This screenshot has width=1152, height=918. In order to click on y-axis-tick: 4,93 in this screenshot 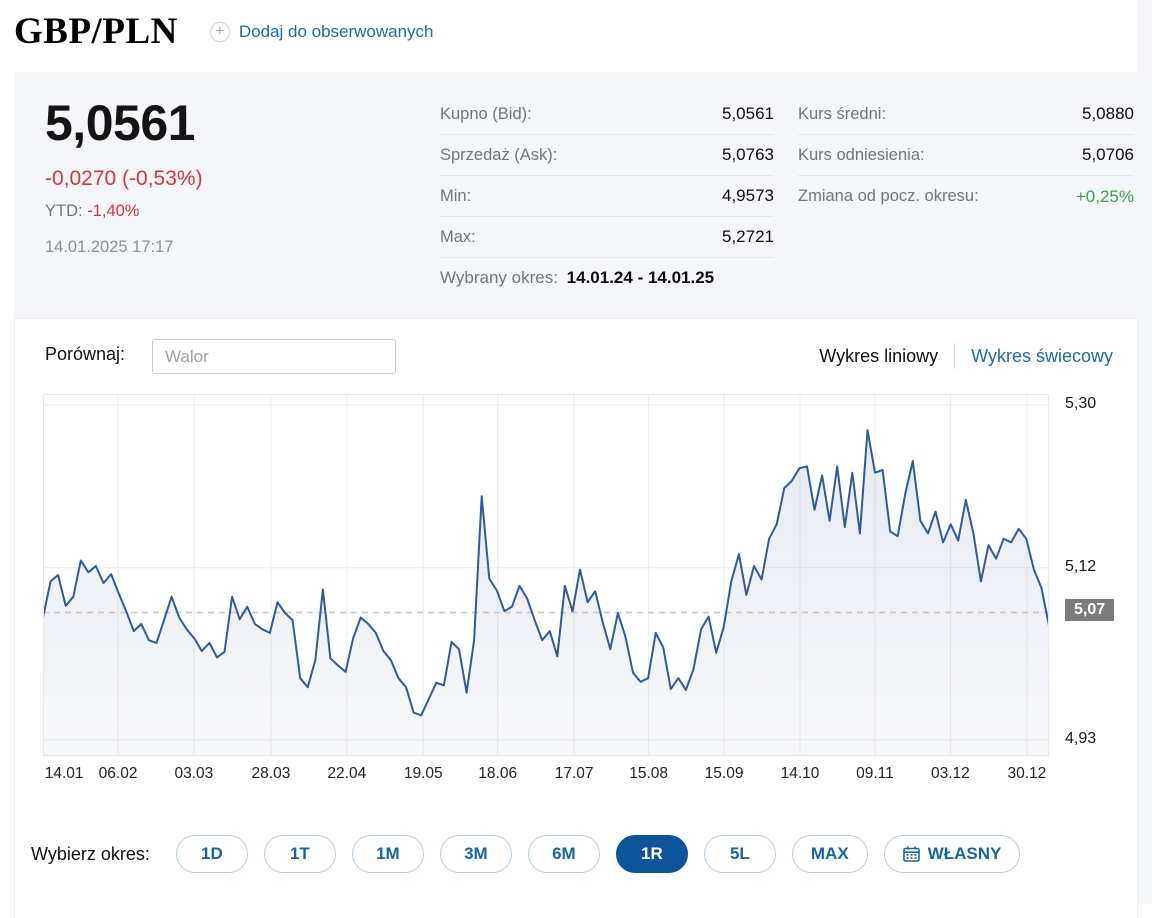, I will do `click(1081, 738)`.